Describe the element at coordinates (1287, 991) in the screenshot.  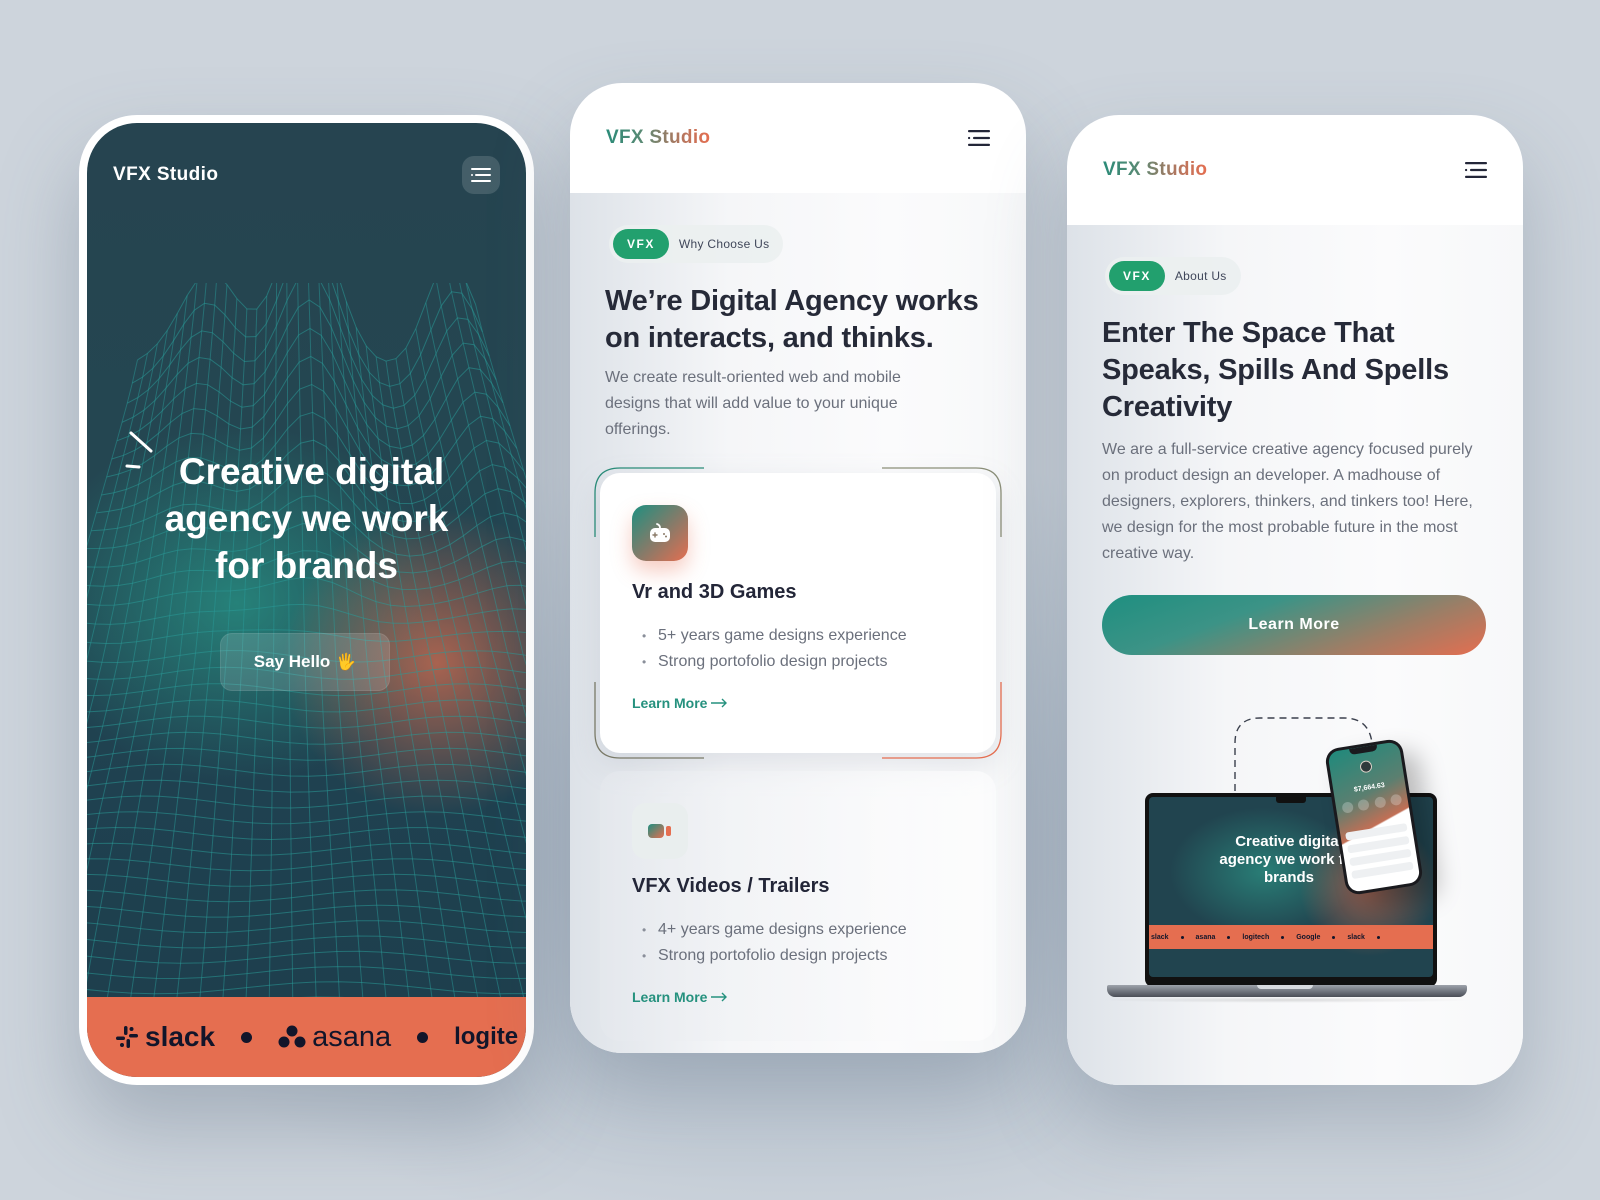
I see `laptop-base` at that location.